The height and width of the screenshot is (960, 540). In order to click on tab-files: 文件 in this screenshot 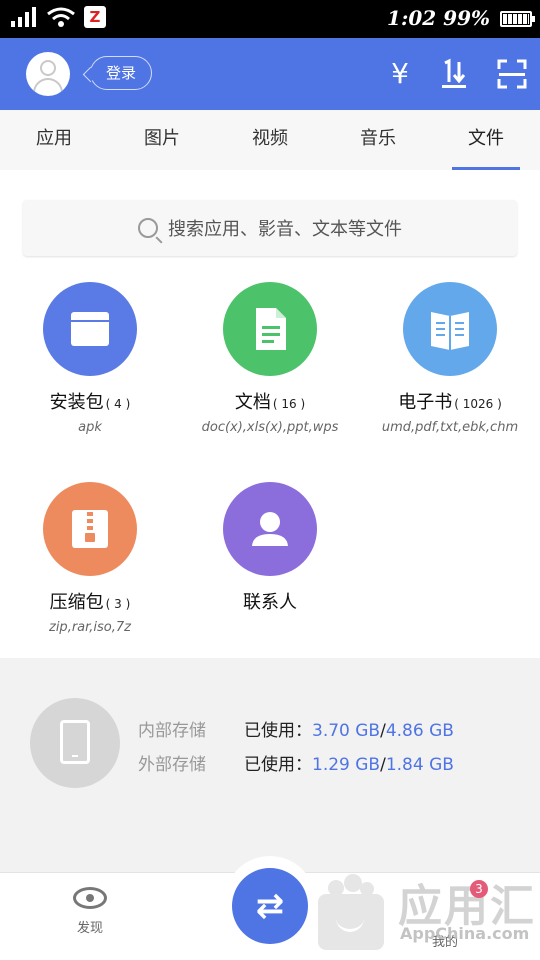, I will do `click(486, 140)`.